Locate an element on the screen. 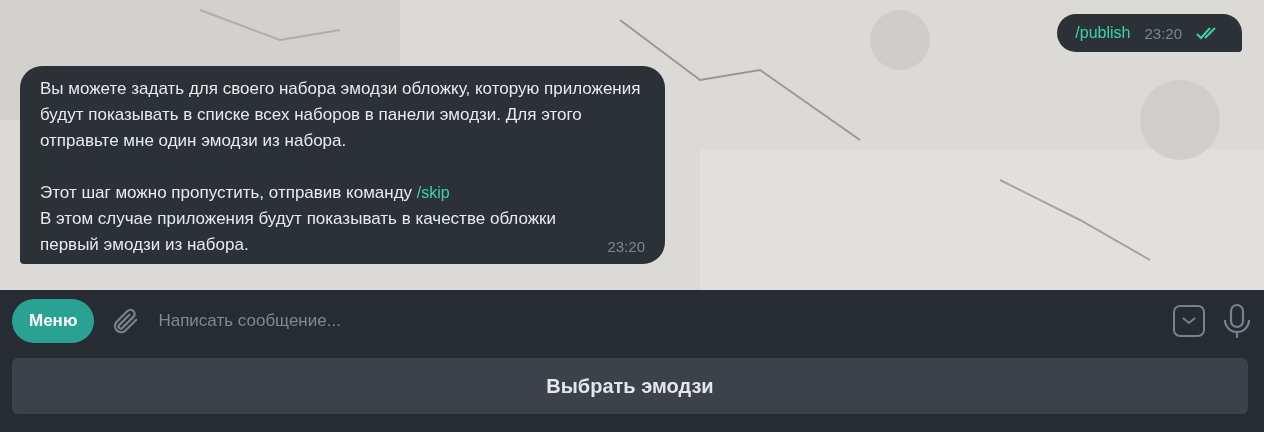  message-text: Этот шаг можно пропустить, отправив команду /skip is located at coordinates (245, 193).